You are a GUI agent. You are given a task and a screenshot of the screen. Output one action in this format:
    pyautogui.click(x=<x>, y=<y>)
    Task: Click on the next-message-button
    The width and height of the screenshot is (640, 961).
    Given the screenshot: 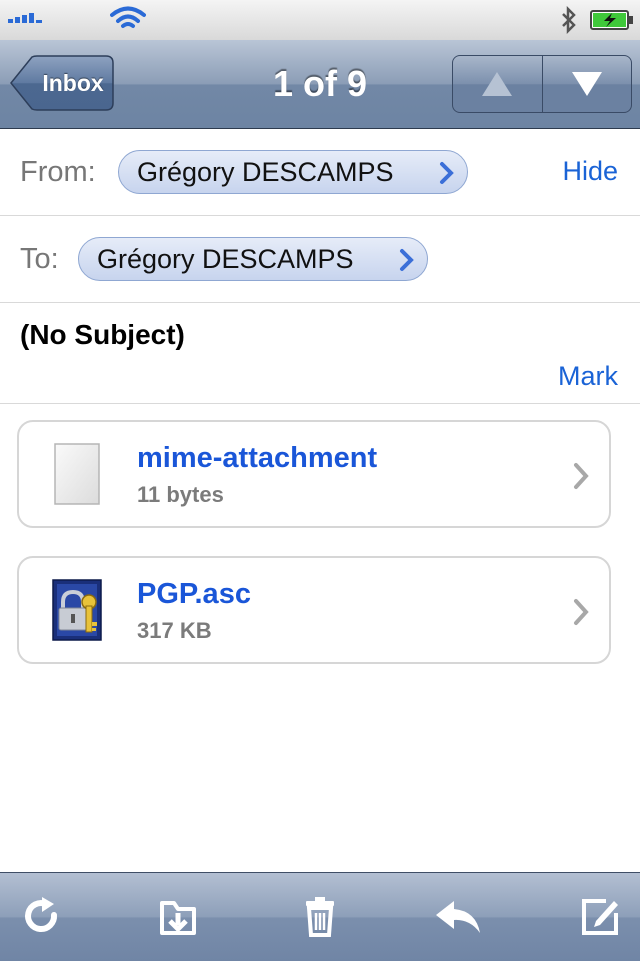 What is the action you would take?
    pyautogui.click(x=586, y=84)
    